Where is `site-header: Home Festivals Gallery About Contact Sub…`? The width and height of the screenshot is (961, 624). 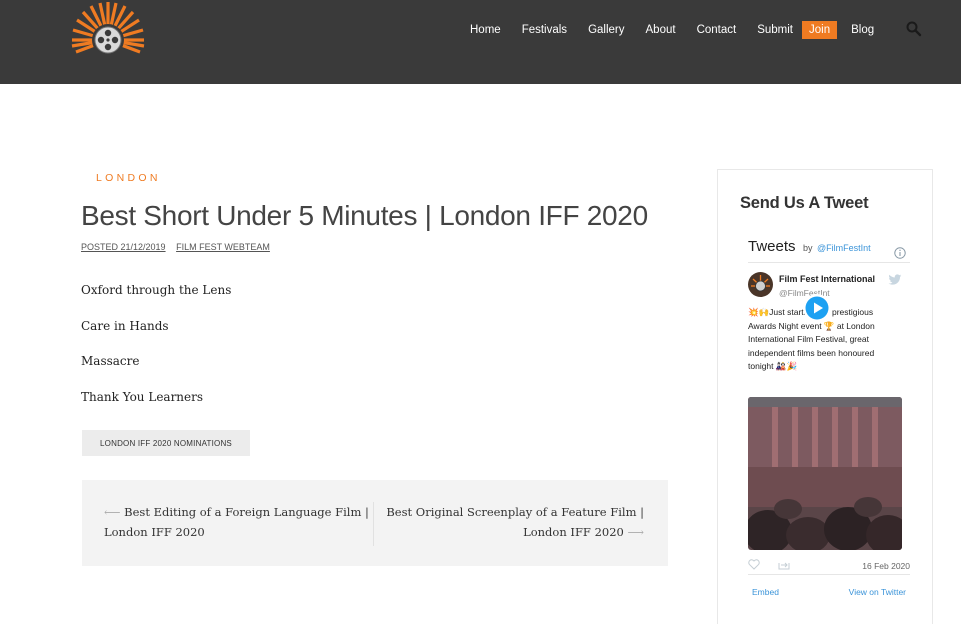
site-header: Home Festivals Gallery About Contact Sub… is located at coordinates (480, 42).